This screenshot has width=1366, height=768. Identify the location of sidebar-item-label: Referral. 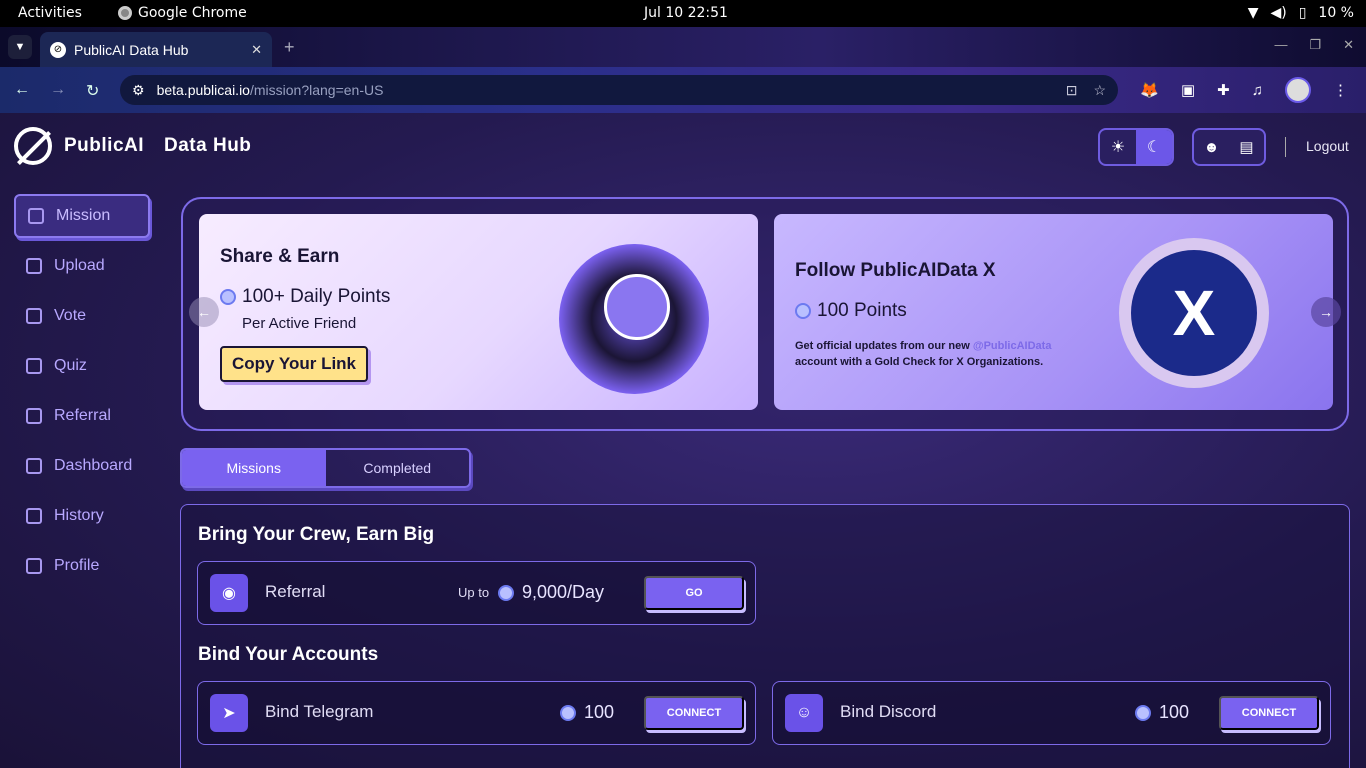
(82, 415).